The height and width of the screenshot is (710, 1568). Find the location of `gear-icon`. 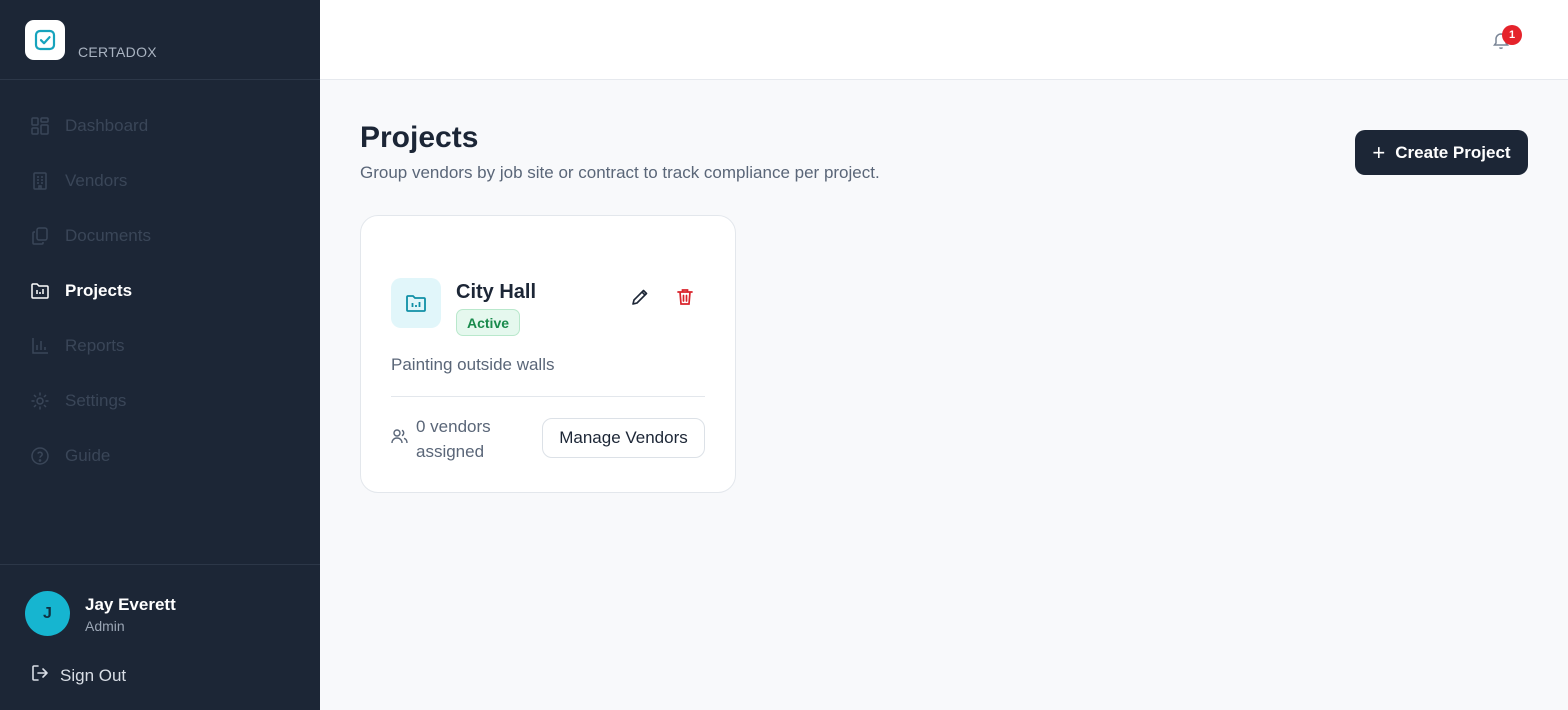

gear-icon is located at coordinates (40, 401).